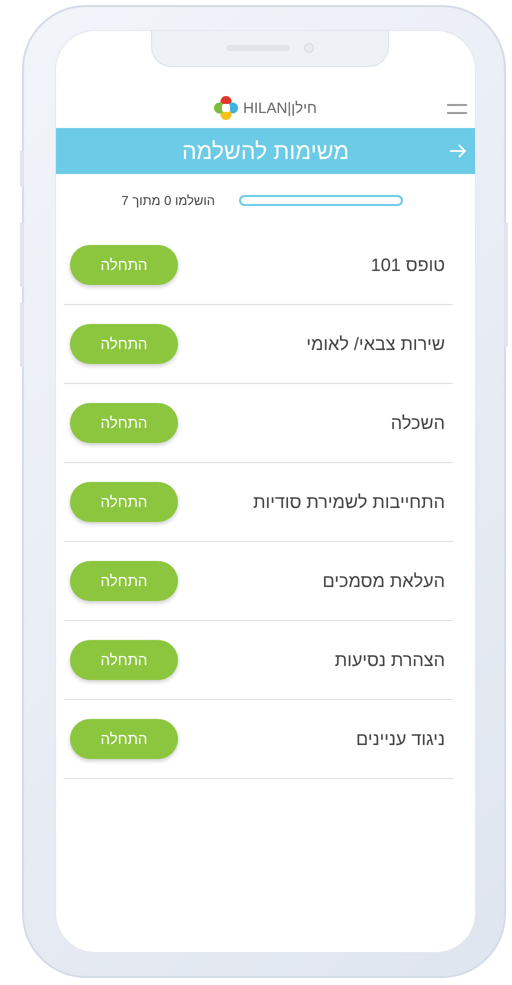 The image size is (512, 985). What do you see at coordinates (375, 344) in the screenshot?
I see `task-title: שירות צבאי/ לאומי` at bounding box center [375, 344].